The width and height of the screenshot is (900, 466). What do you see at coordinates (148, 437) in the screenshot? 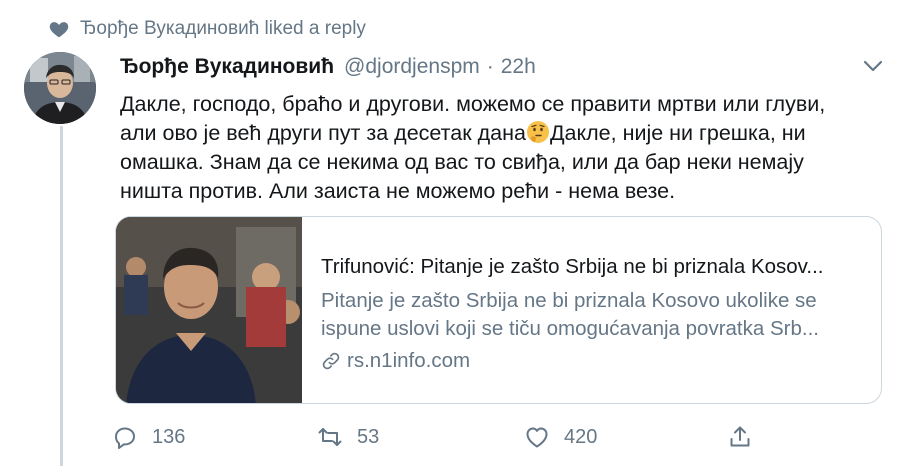
I see `reply-button: 136` at bounding box center [148, 437].